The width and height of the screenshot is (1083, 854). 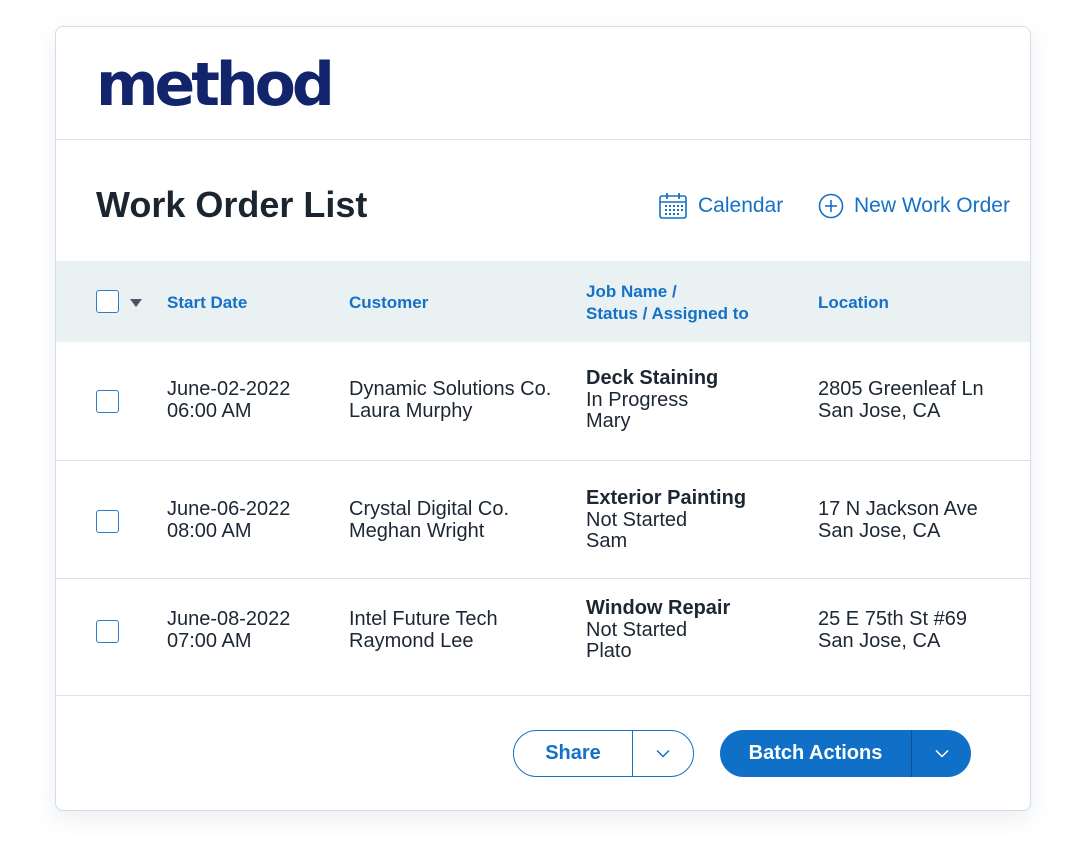 I want to click on logo-bar: method, so click(x=543, y=83).